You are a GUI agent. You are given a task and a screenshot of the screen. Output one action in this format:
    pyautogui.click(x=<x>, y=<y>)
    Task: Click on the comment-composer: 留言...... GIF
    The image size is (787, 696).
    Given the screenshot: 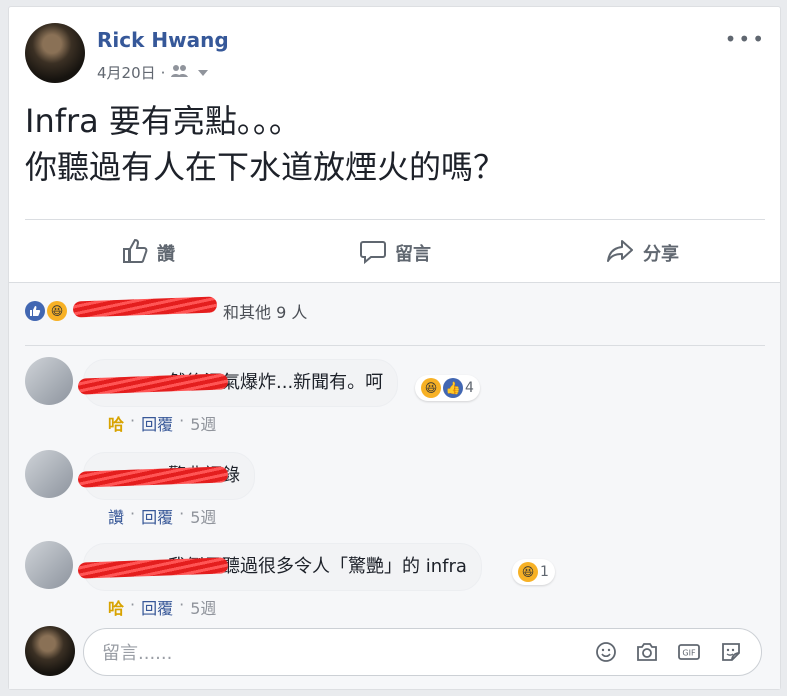 What is the action you would take?
    pyautogui.click(x=395, y=652)
    